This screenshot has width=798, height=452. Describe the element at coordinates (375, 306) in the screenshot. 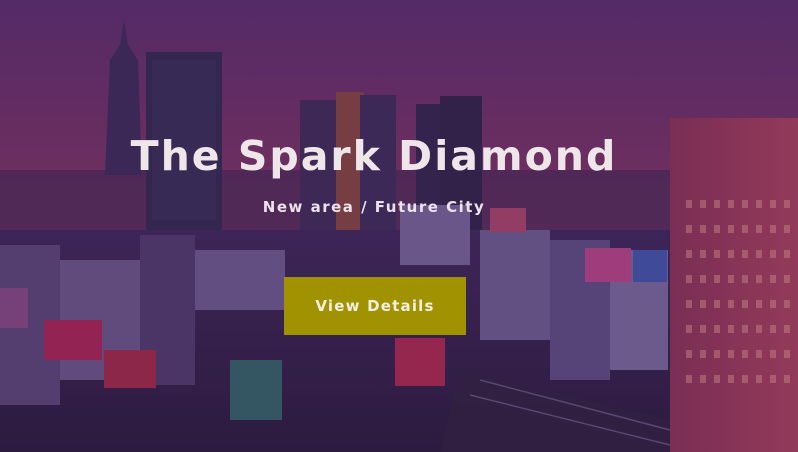

I see `view-details-button: View Details` at that location.